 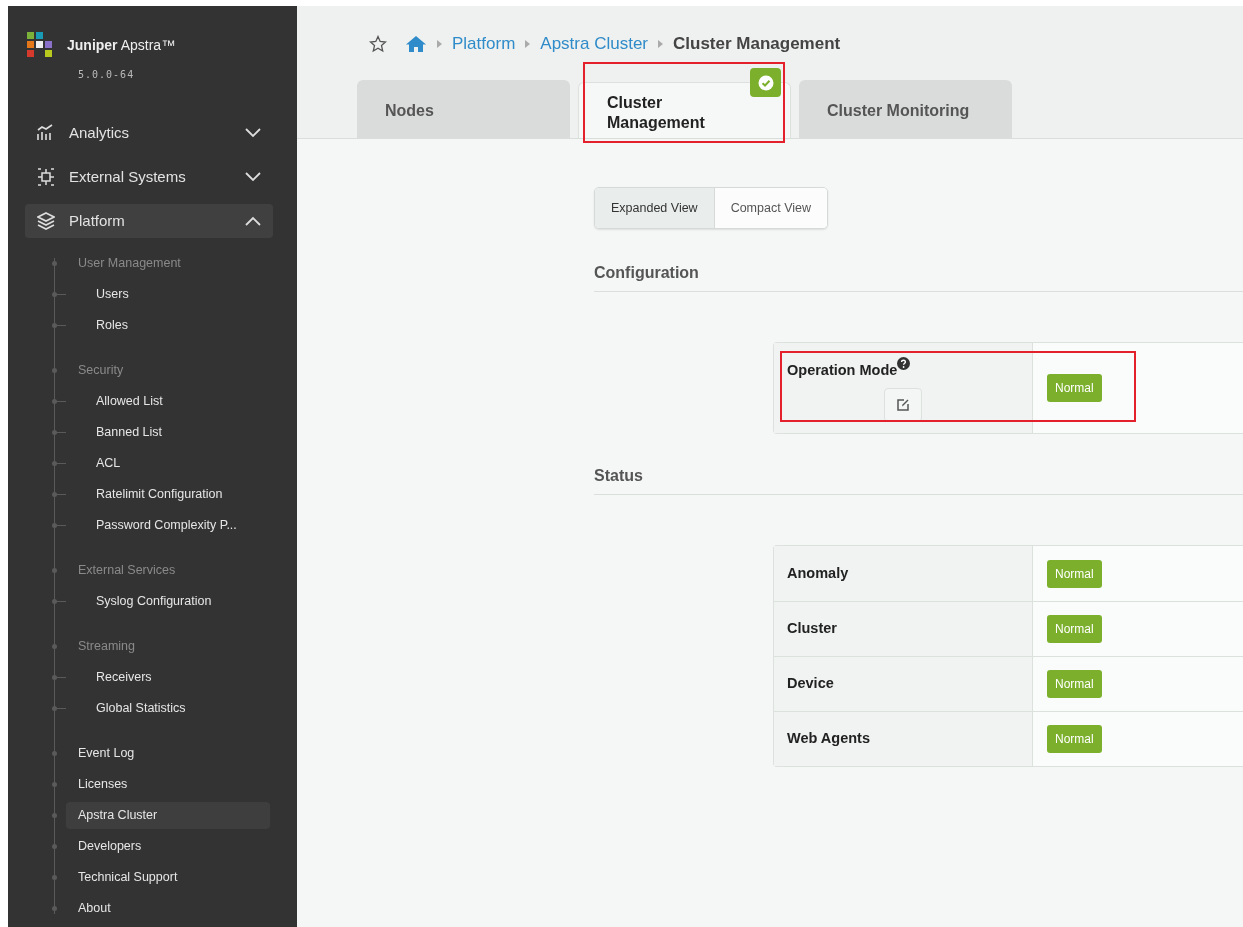 I want to click on view-toggle: Compact View, so click(x=770, y=208).